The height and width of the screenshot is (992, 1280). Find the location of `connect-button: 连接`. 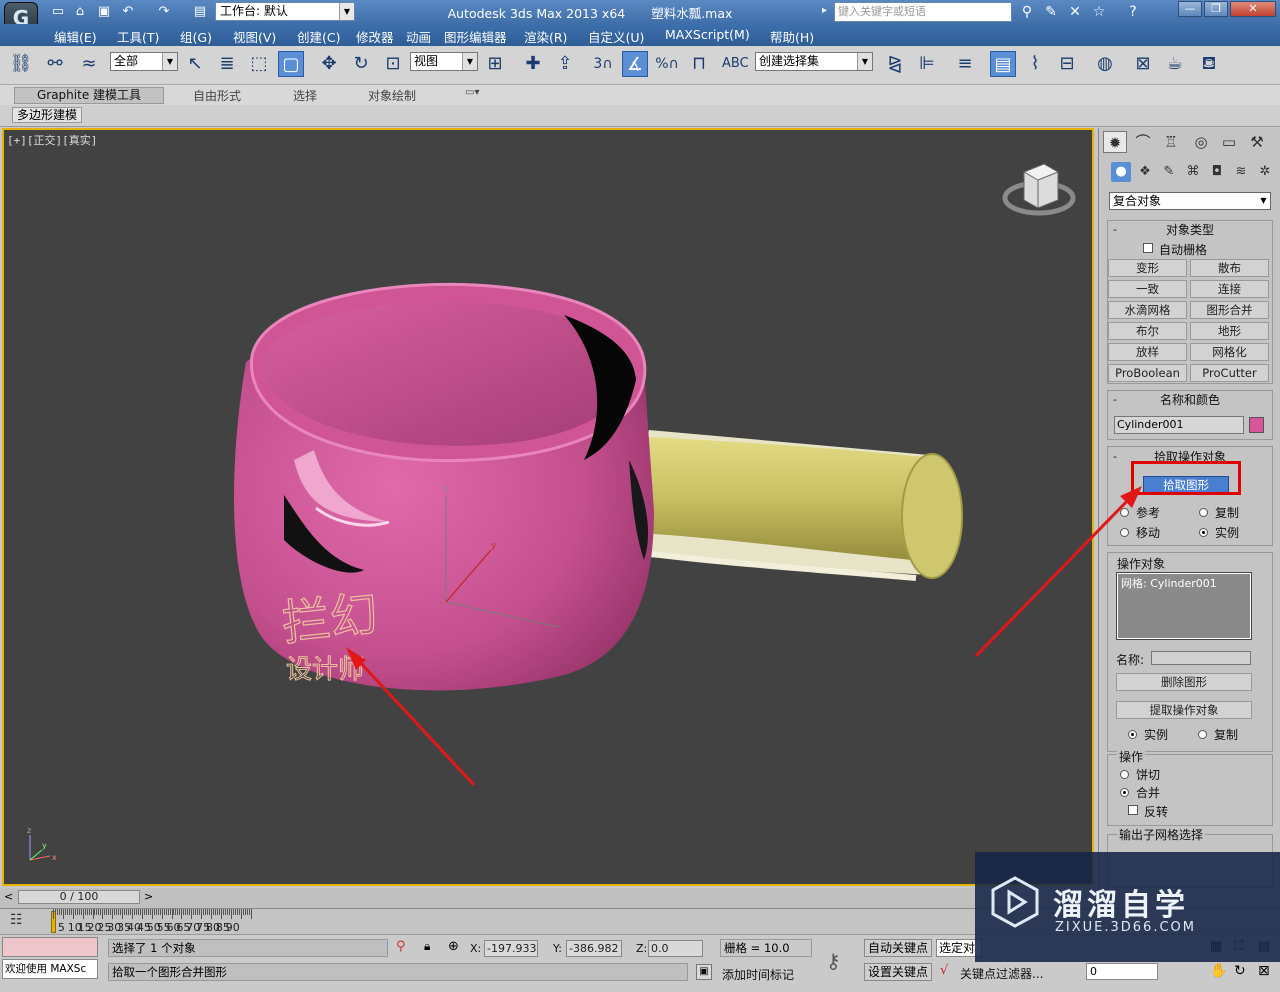

connect-button: 连接 is located at coordinates (1229, 289).